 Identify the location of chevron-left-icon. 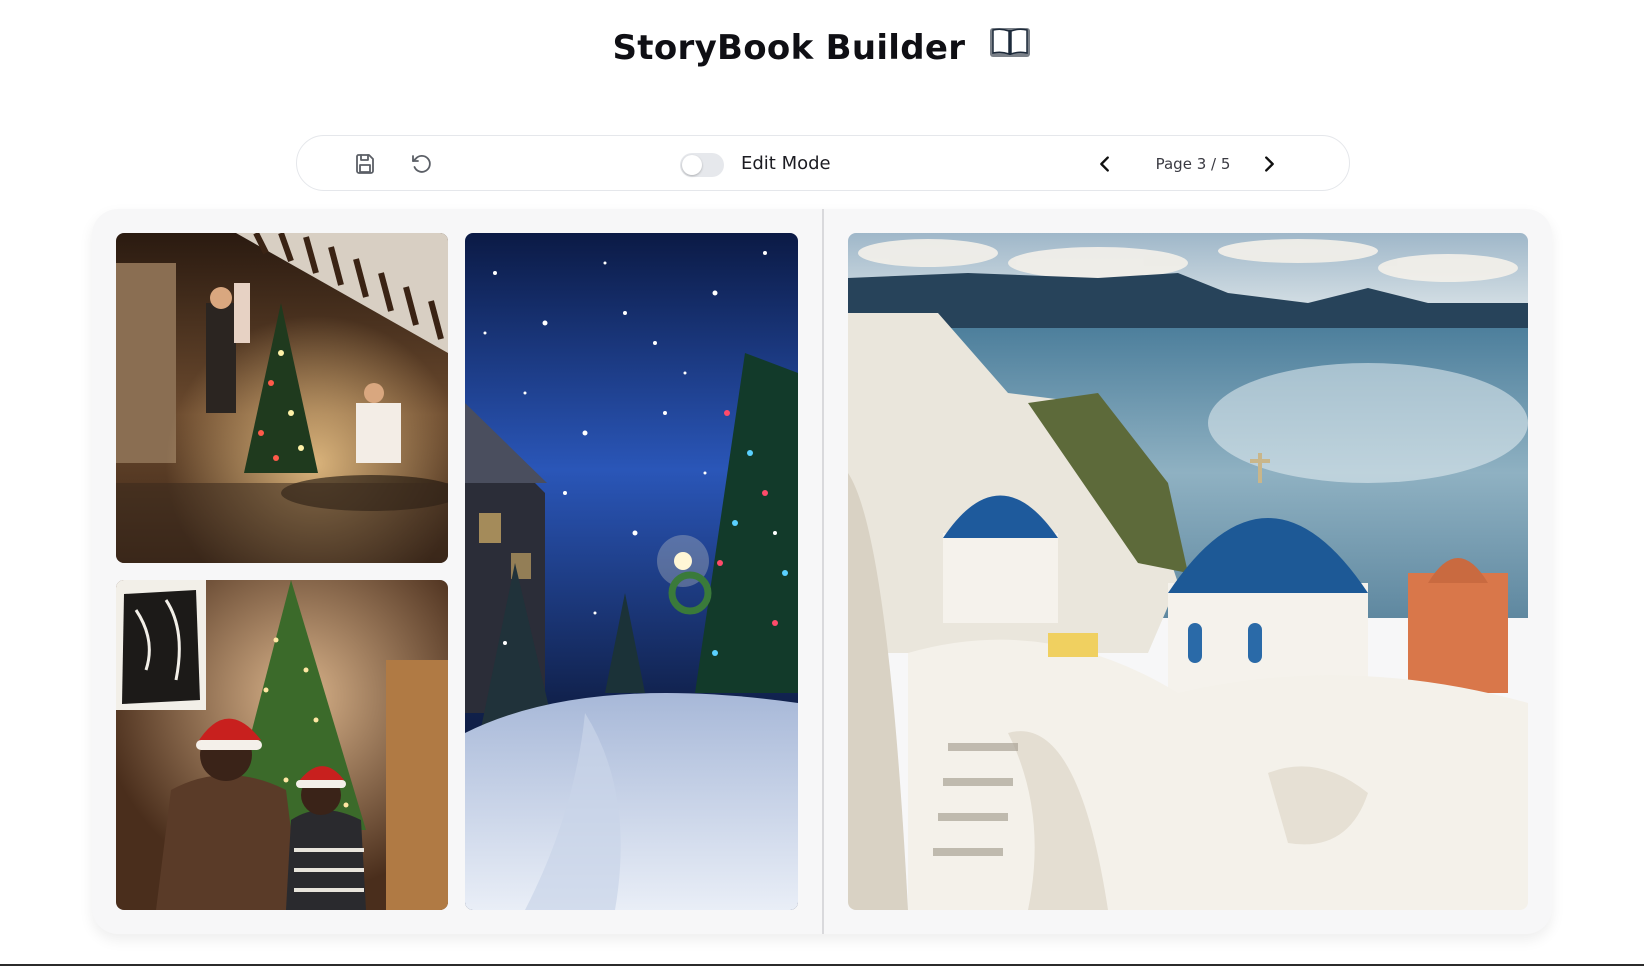
(1104, 164).